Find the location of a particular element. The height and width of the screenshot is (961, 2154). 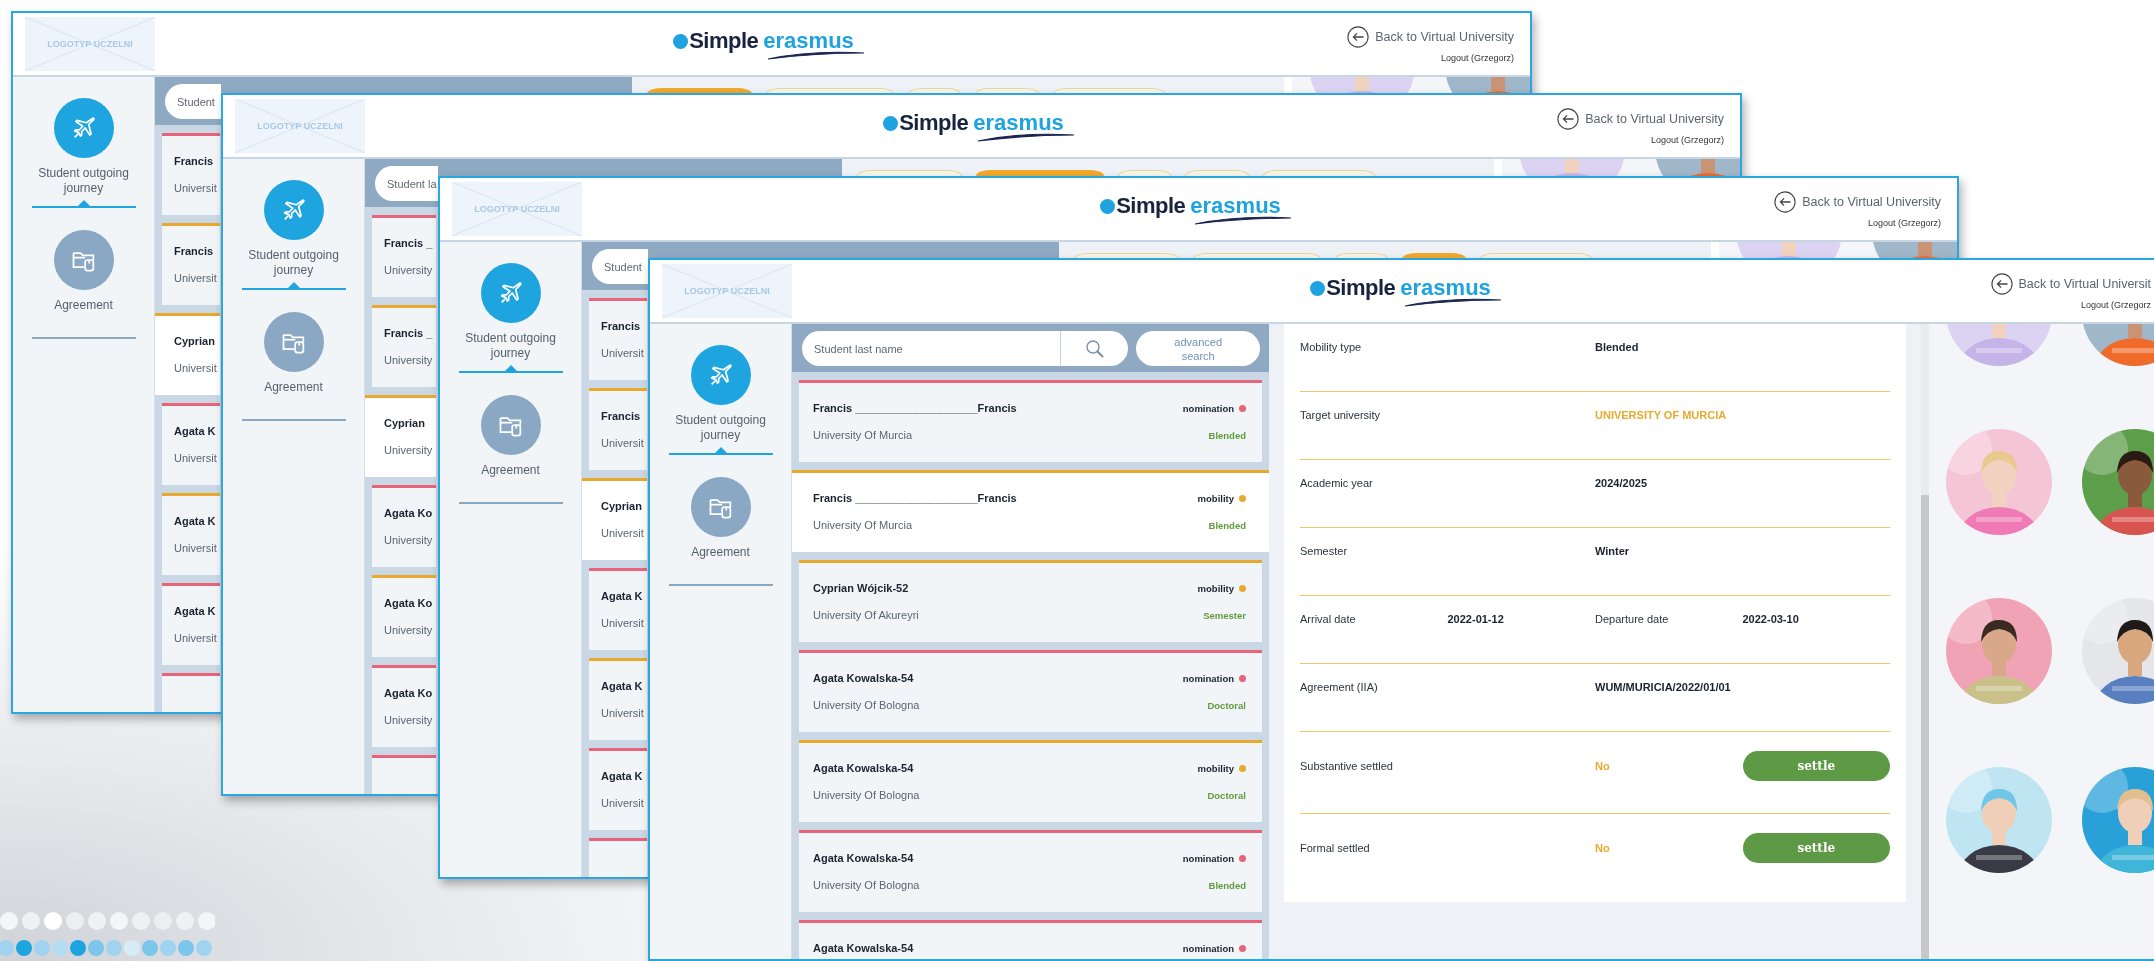

caret-icon is located at coordinates (293, 285).